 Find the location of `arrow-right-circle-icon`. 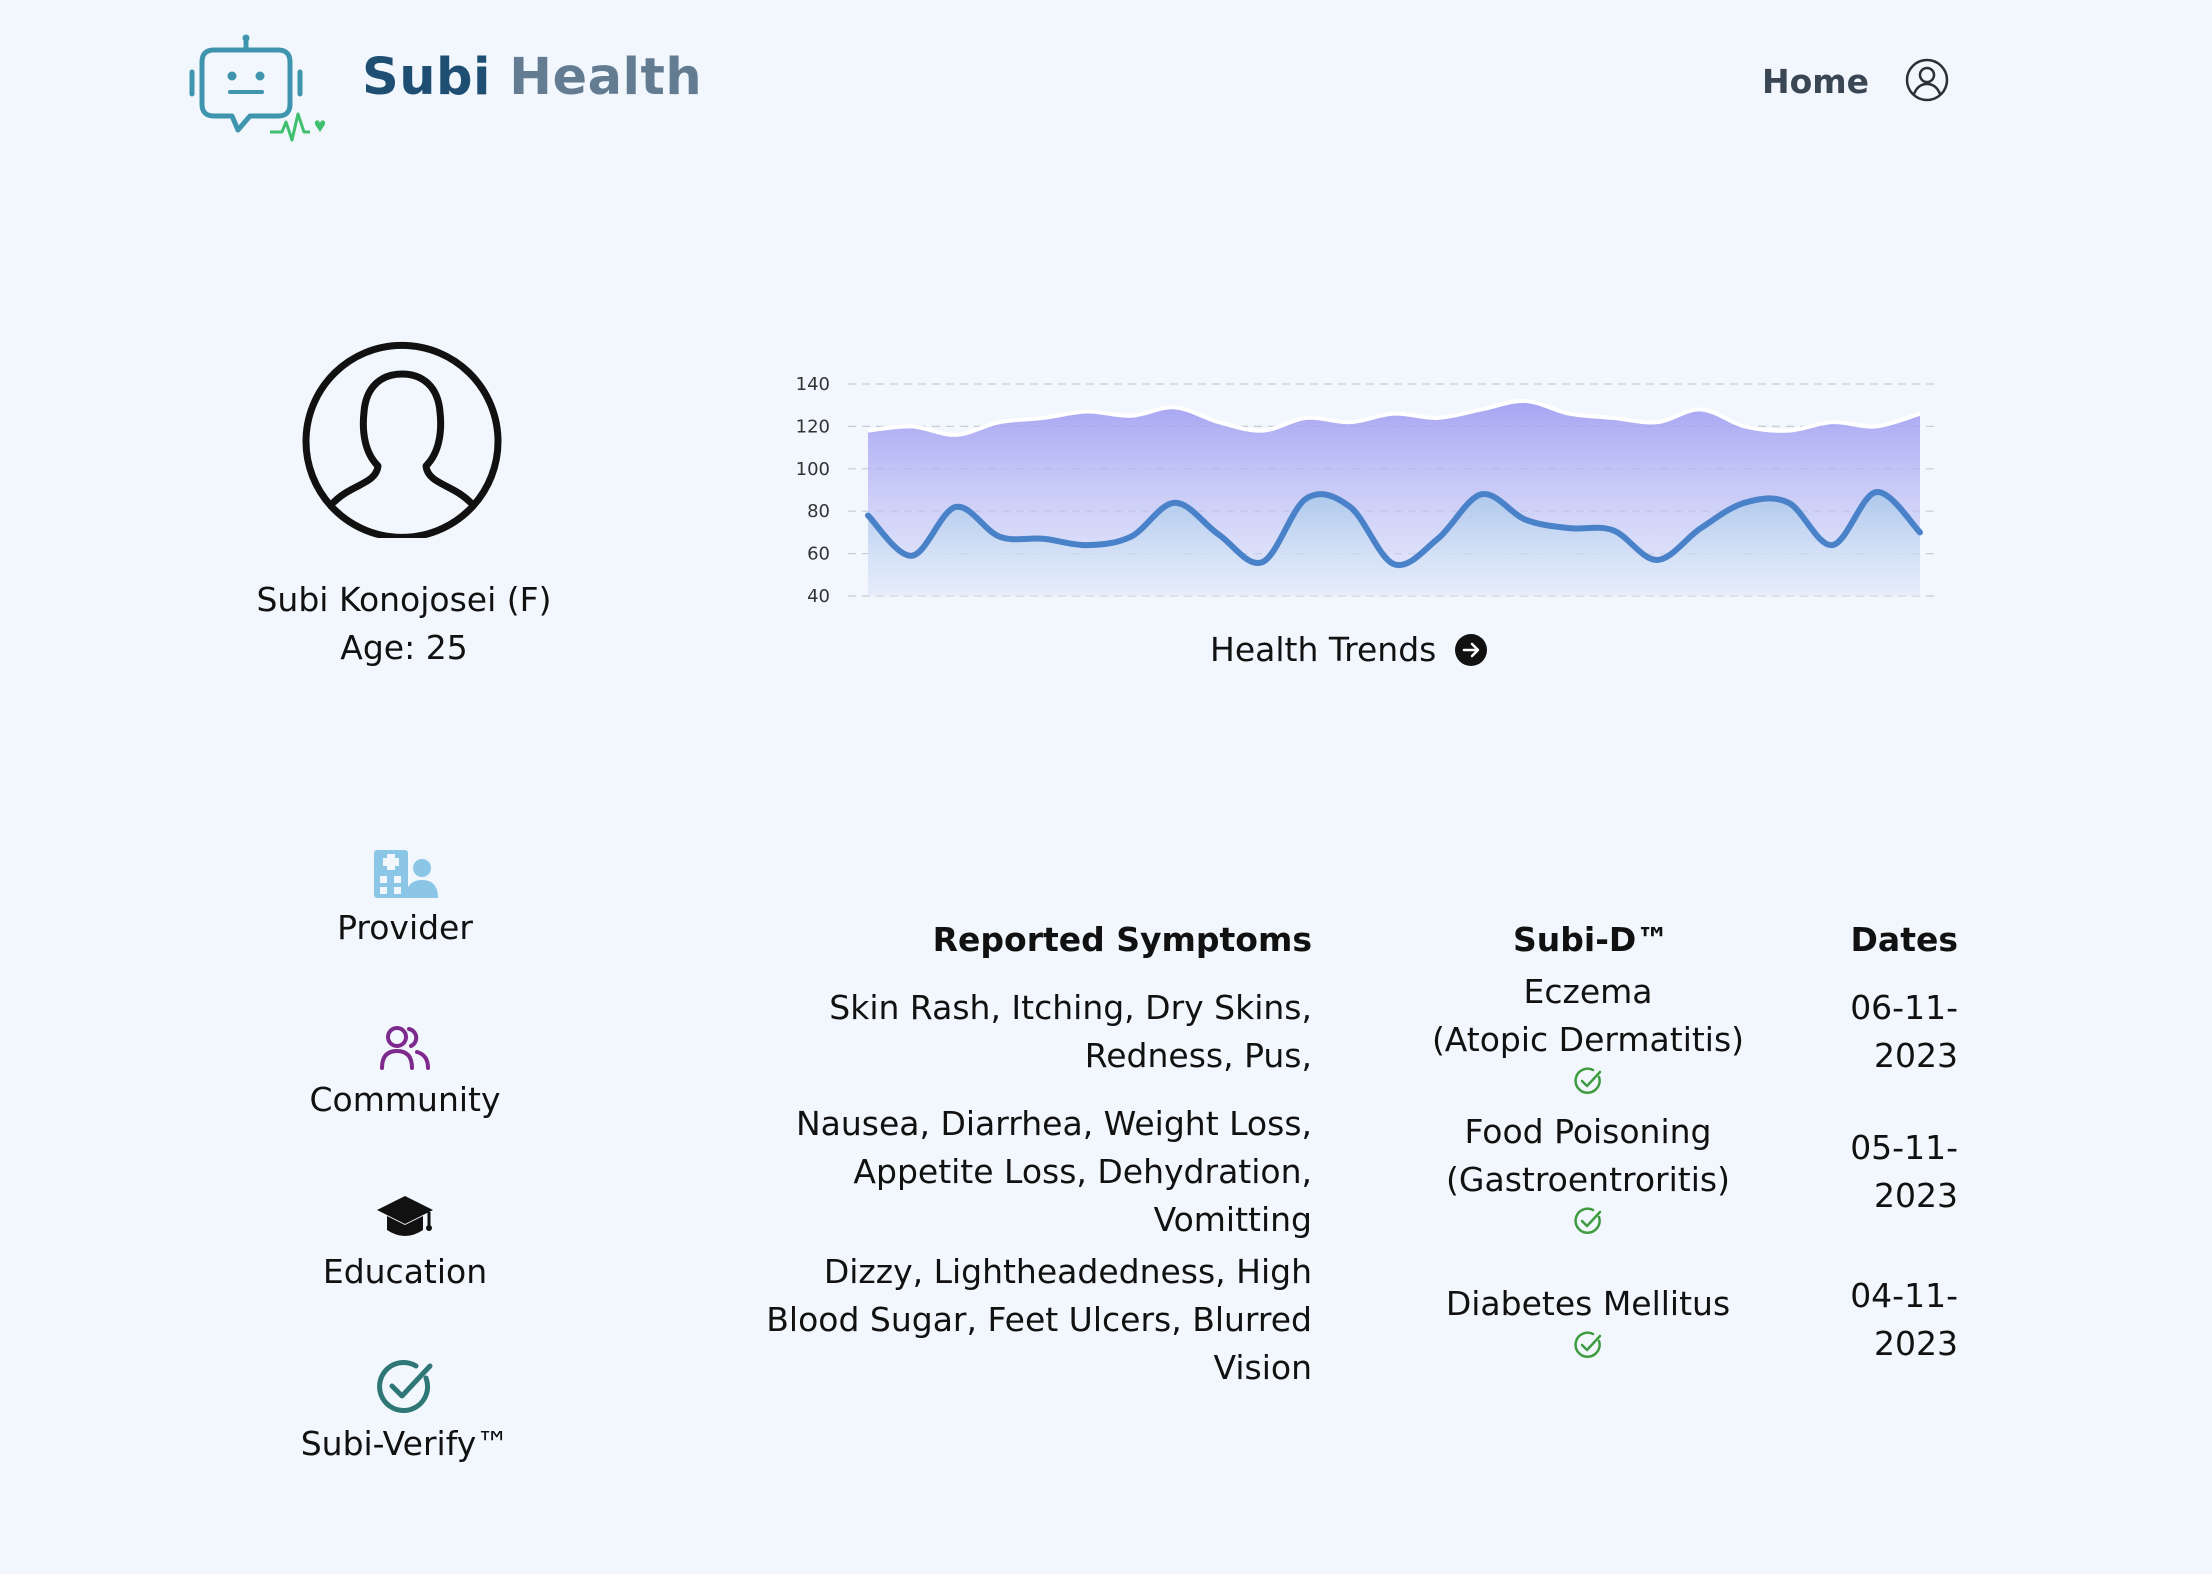

arrow-right-circle-icon is located at coordinates (1471, 650).